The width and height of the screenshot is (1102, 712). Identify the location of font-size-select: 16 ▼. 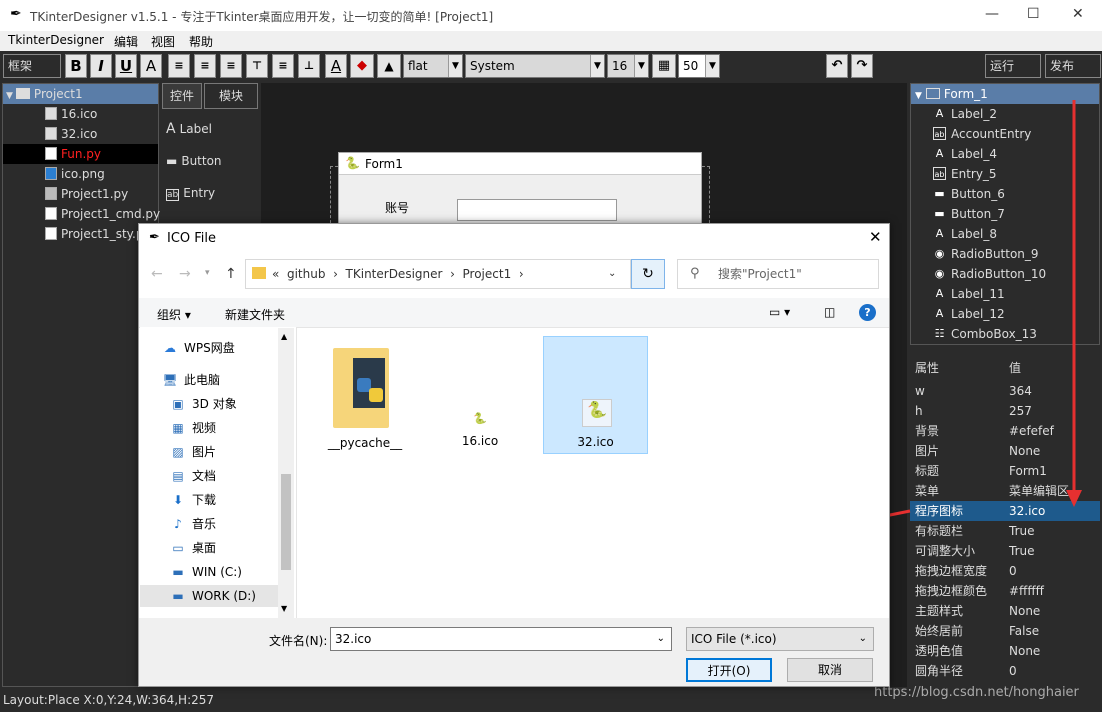
(628, 66).